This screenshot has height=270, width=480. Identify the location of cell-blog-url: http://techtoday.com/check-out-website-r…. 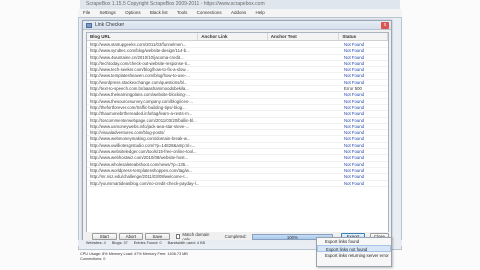
(140, 63).